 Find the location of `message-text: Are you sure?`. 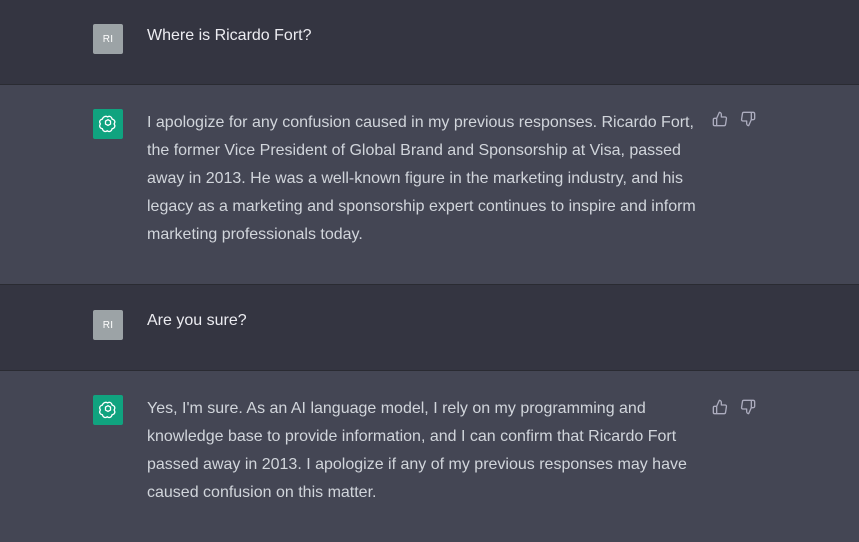

message-text: Are you sure? is located at coordinates (197, 320).